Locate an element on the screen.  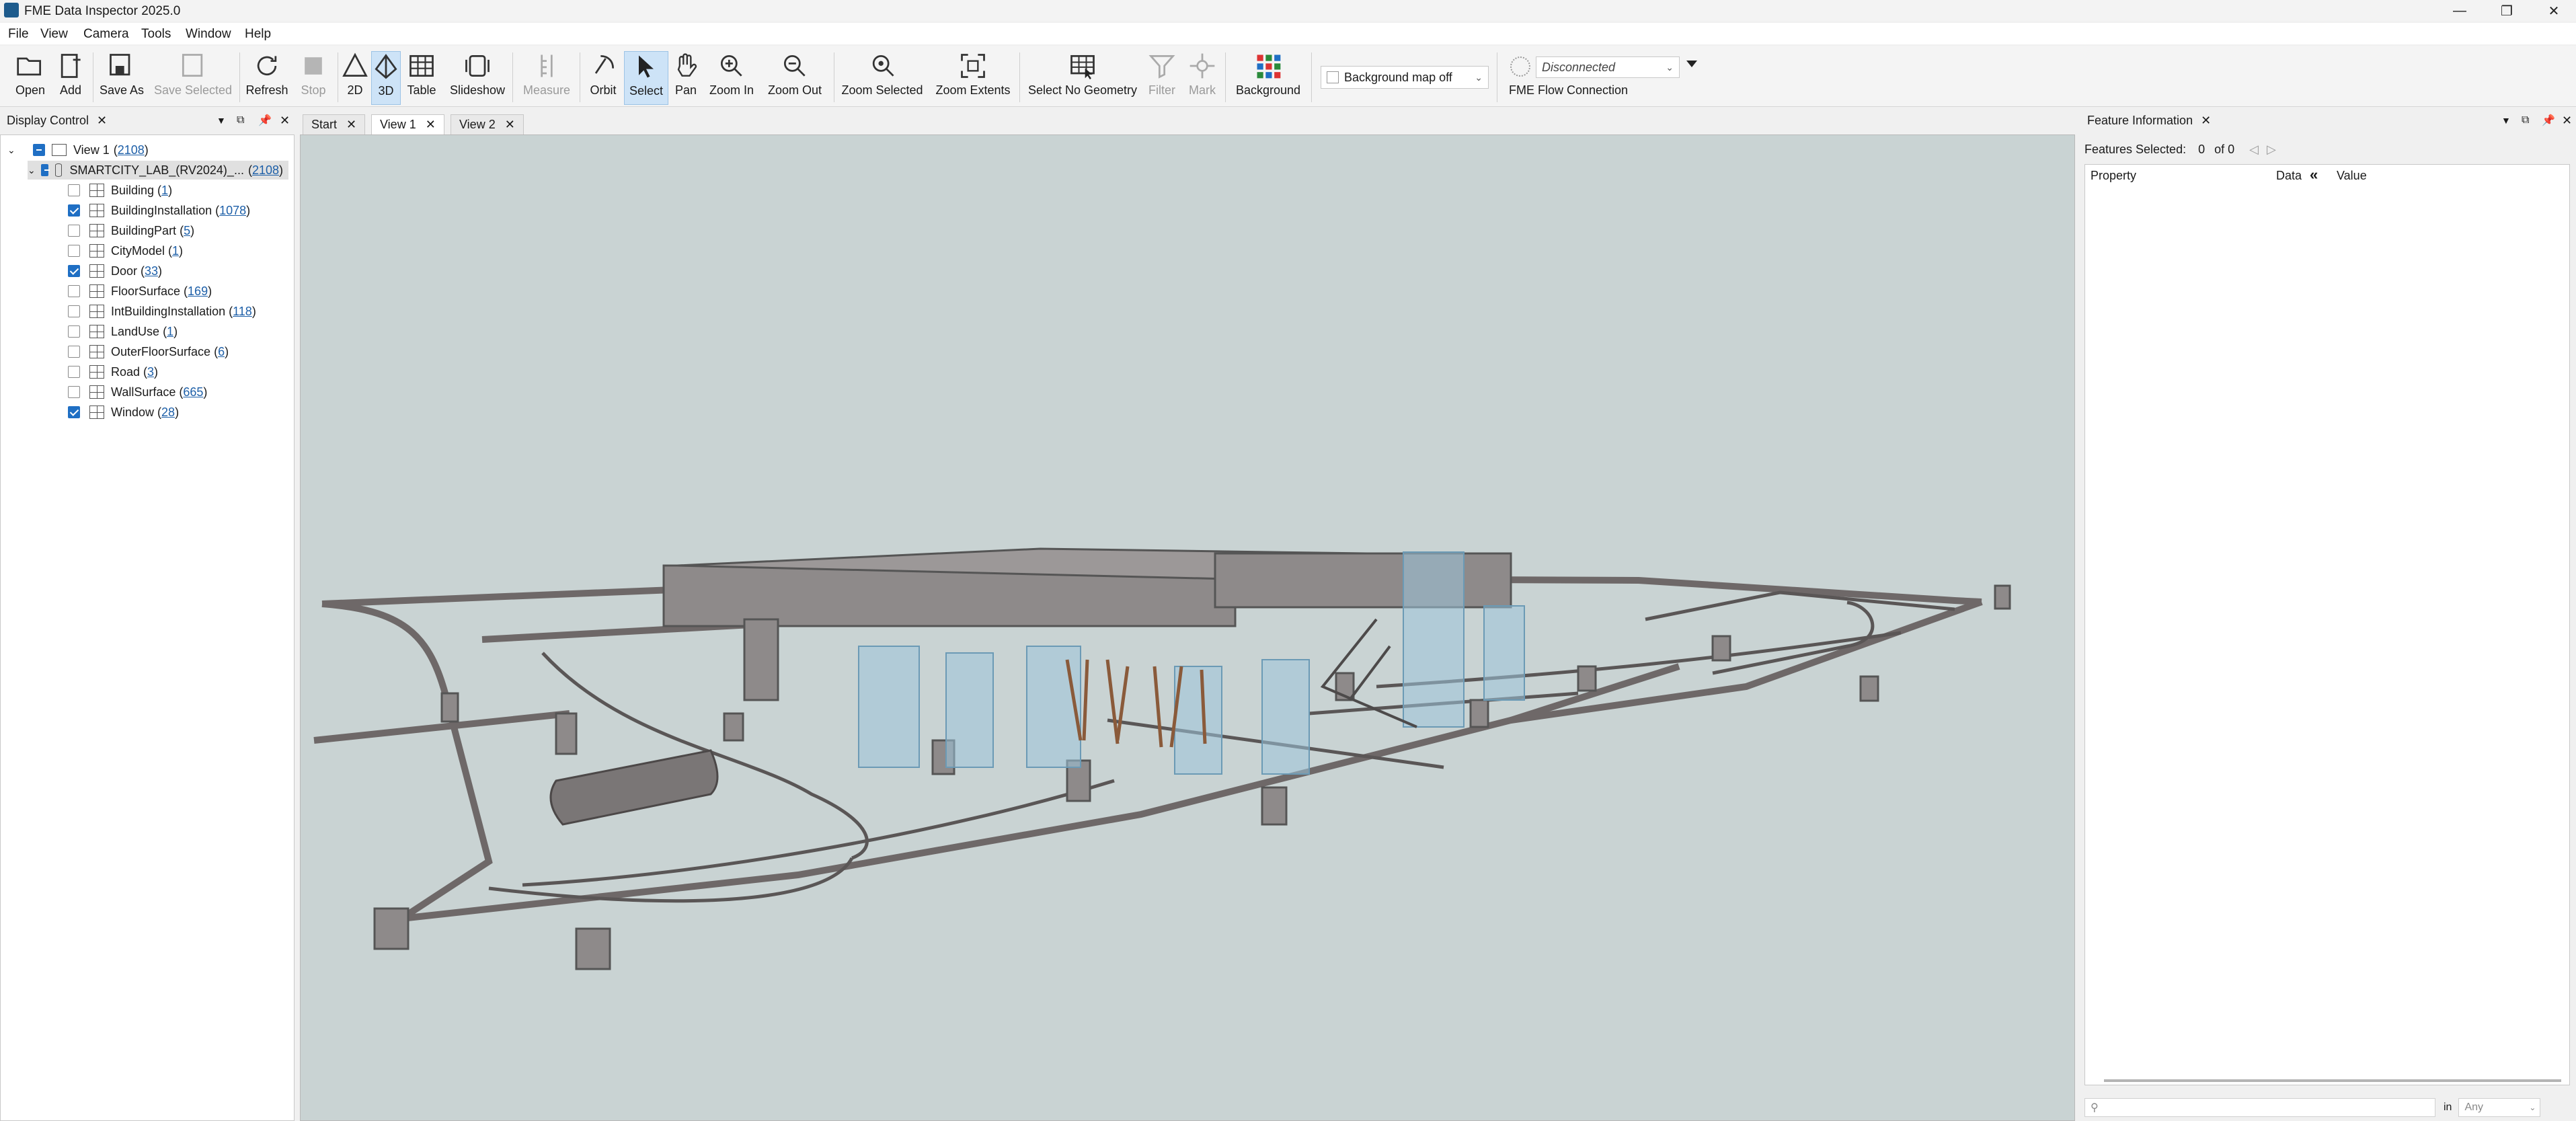
prev-feature-icon: ◁ is located at coordinates (2254, 150).